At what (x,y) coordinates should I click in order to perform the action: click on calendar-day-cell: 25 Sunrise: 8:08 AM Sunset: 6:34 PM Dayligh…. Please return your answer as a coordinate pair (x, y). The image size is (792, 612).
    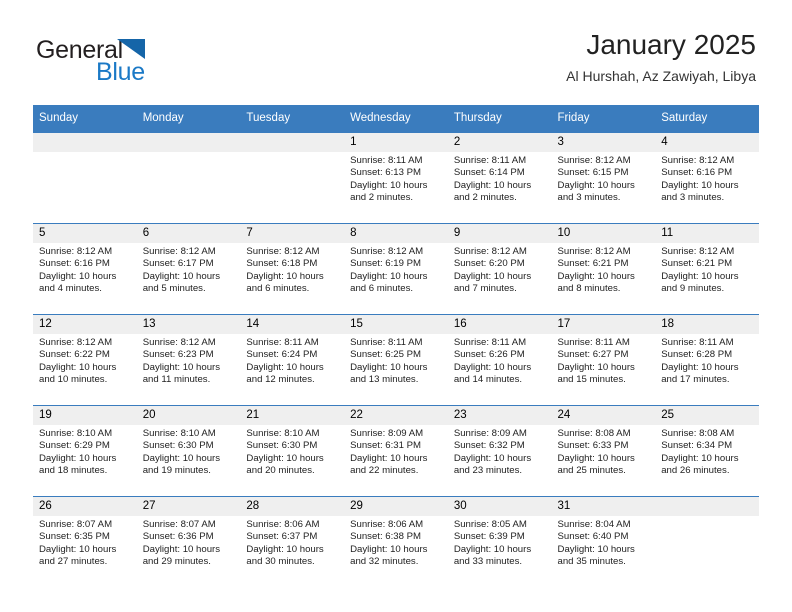
    Looking at the image, I should click on (707, 451).